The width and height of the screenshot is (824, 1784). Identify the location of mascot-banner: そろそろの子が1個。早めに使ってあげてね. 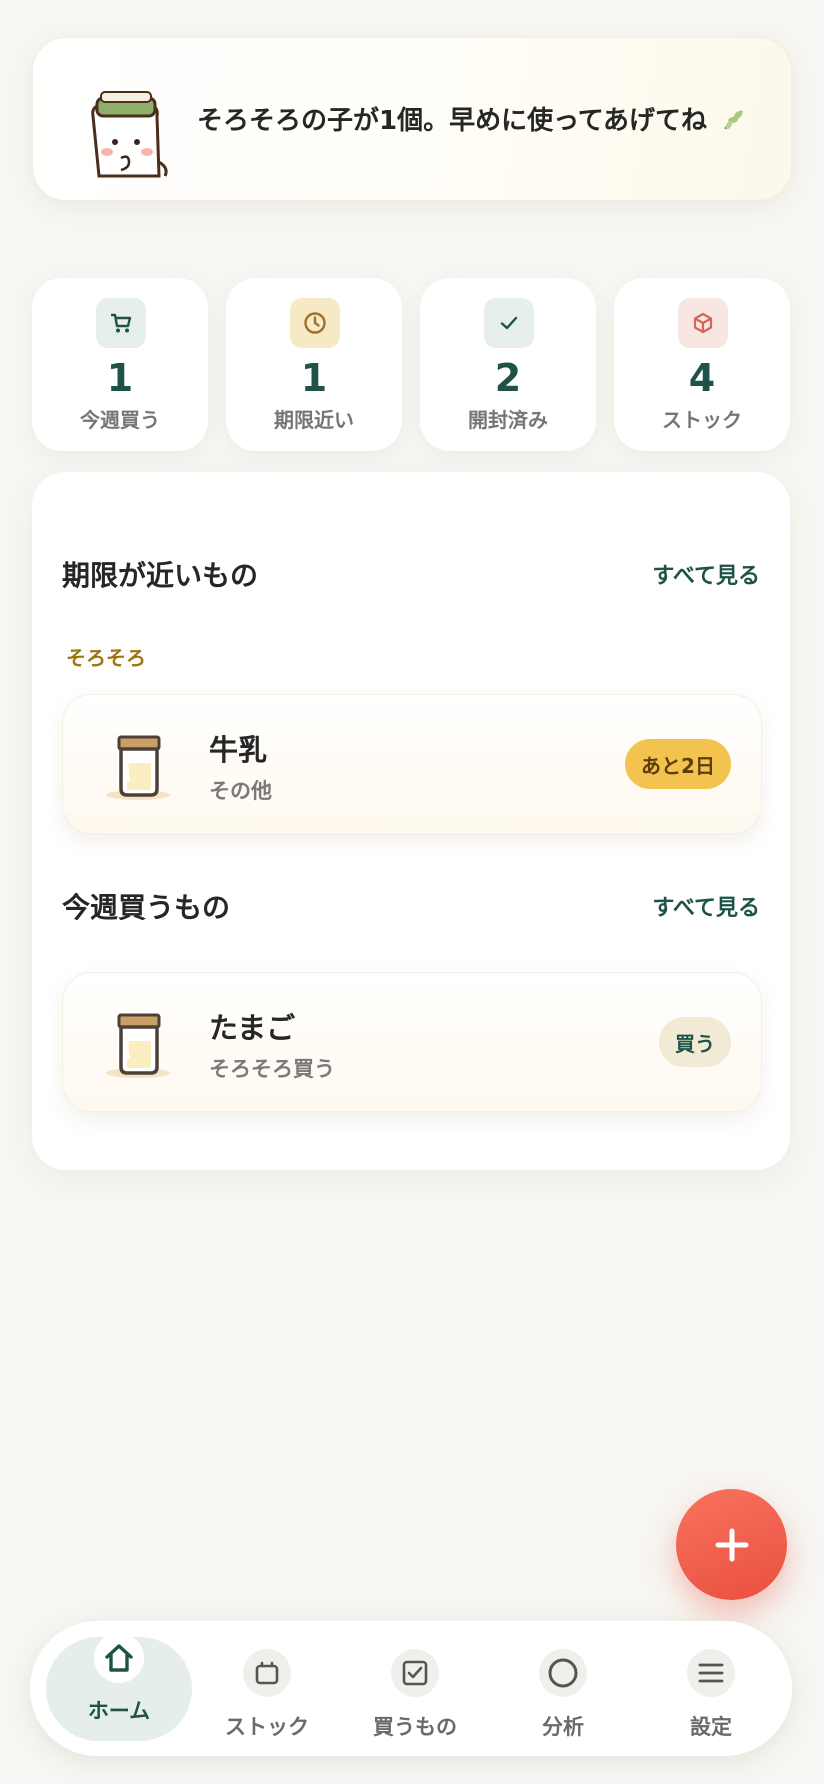
(412, 119).